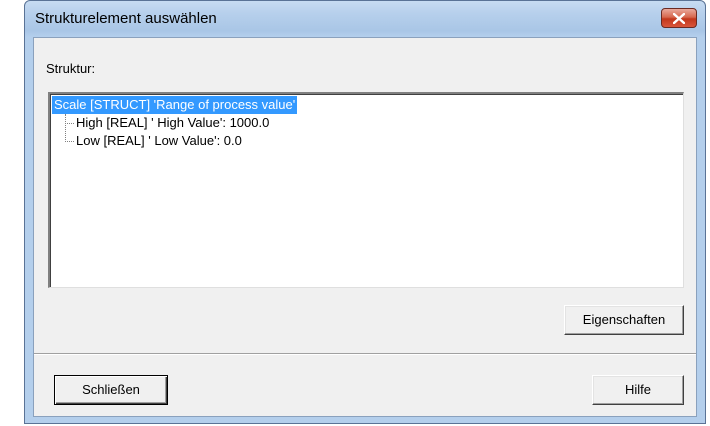 This screenshot has height=426, width=710. Describe the element at coordinates (111, 390) in the screenshot. I see `close-button: Schließen` at that location.